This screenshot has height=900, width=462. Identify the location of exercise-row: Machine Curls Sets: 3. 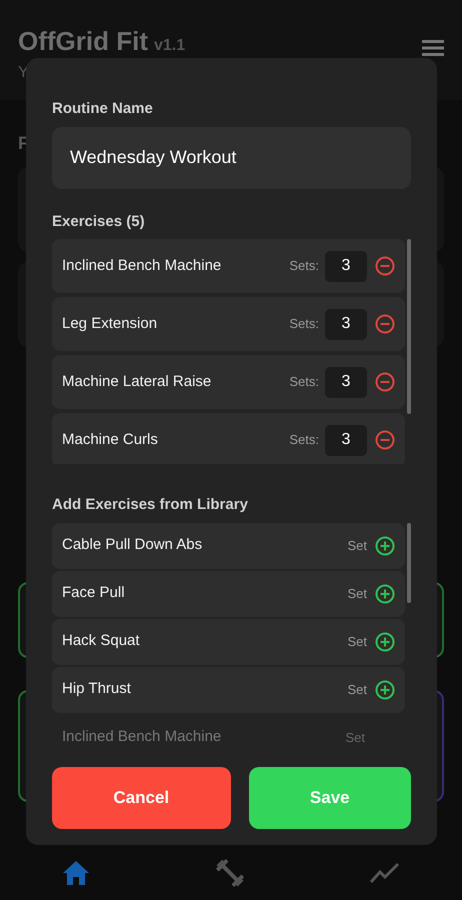
(228, 438).